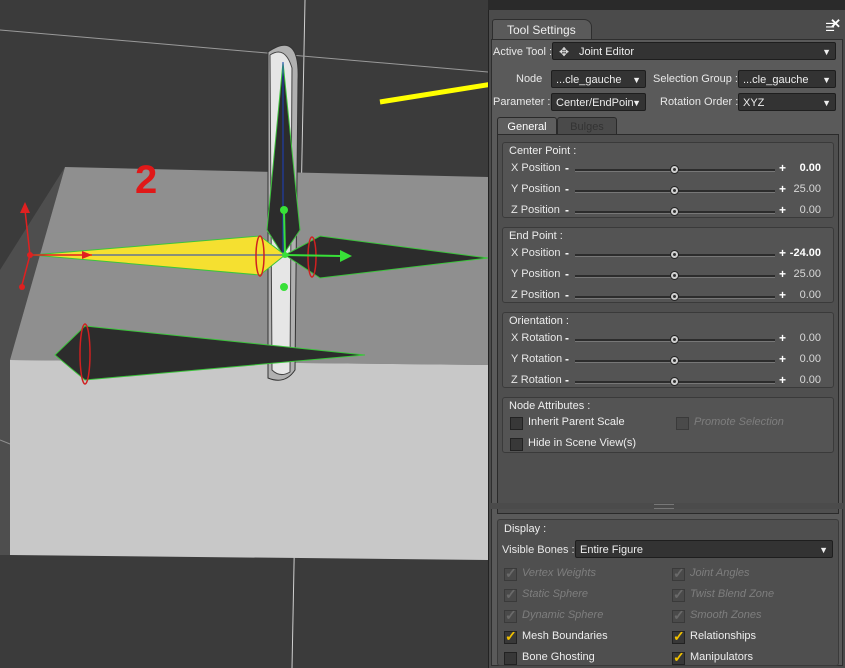 The image size is (845, 668). I want to click on display-title: Display :, so click(525, 529).